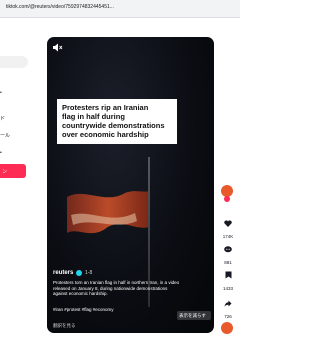 Image resolution: width=320 pixels, height=339 pixels. What do you see at coordinates (228, 316) in the screenshot?
I see `share-count: 726` at bounding box center [228, 316].